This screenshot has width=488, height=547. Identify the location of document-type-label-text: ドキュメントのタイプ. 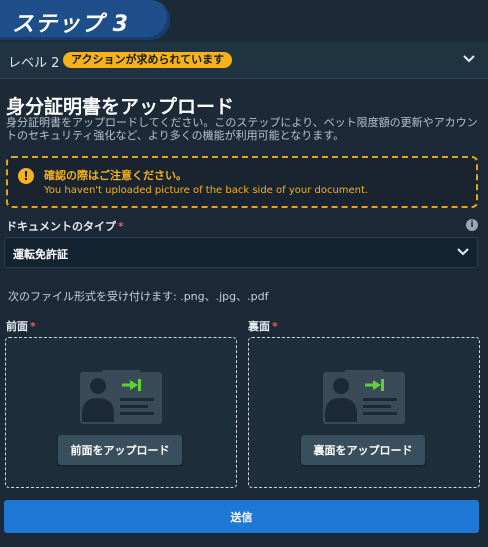
(61, 226).